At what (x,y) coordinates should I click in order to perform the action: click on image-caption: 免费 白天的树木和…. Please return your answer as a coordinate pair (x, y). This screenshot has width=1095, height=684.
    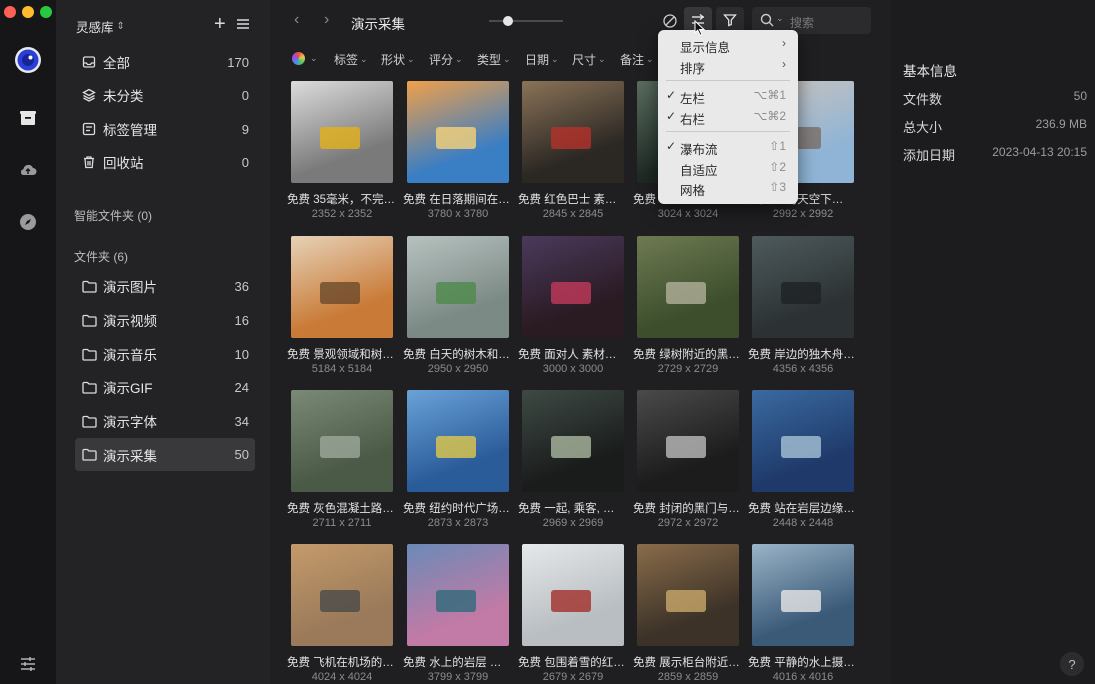
    Looking at the image, I should click on (456, 355).